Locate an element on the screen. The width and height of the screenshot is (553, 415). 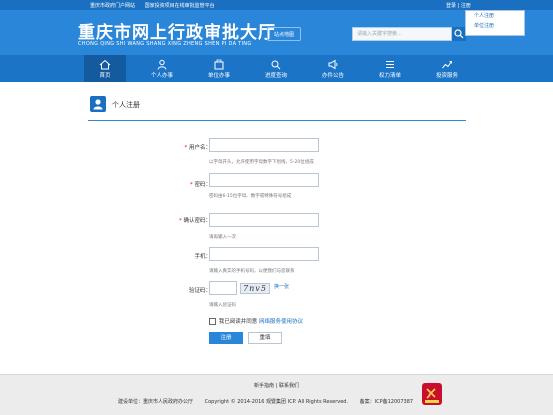
person-icon is located at coordinates (162, 64).